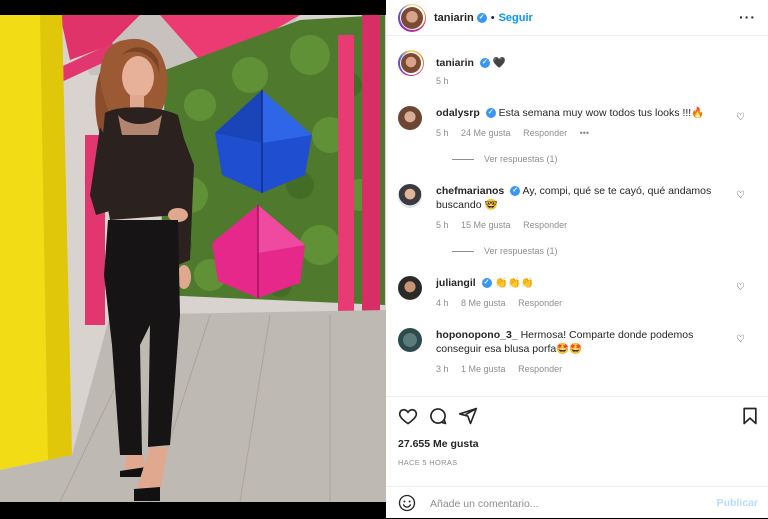 Image resolution: width=768 pixels, height=519 pixels. What do you see at coordinates (411, 63) in the screenshot?
I see `caption-avatar` at bounding box center [411, 63].